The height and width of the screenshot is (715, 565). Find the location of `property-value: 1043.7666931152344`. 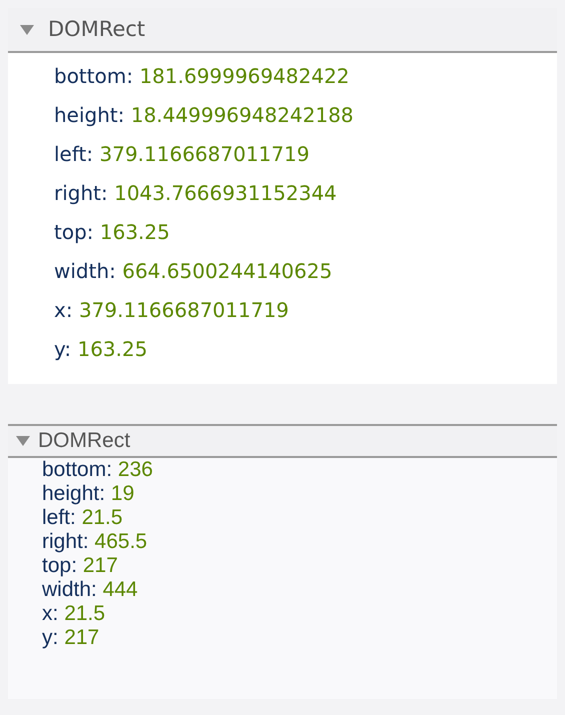

property-value: 1043.7666931152344 is located at coordinates (225, 193).